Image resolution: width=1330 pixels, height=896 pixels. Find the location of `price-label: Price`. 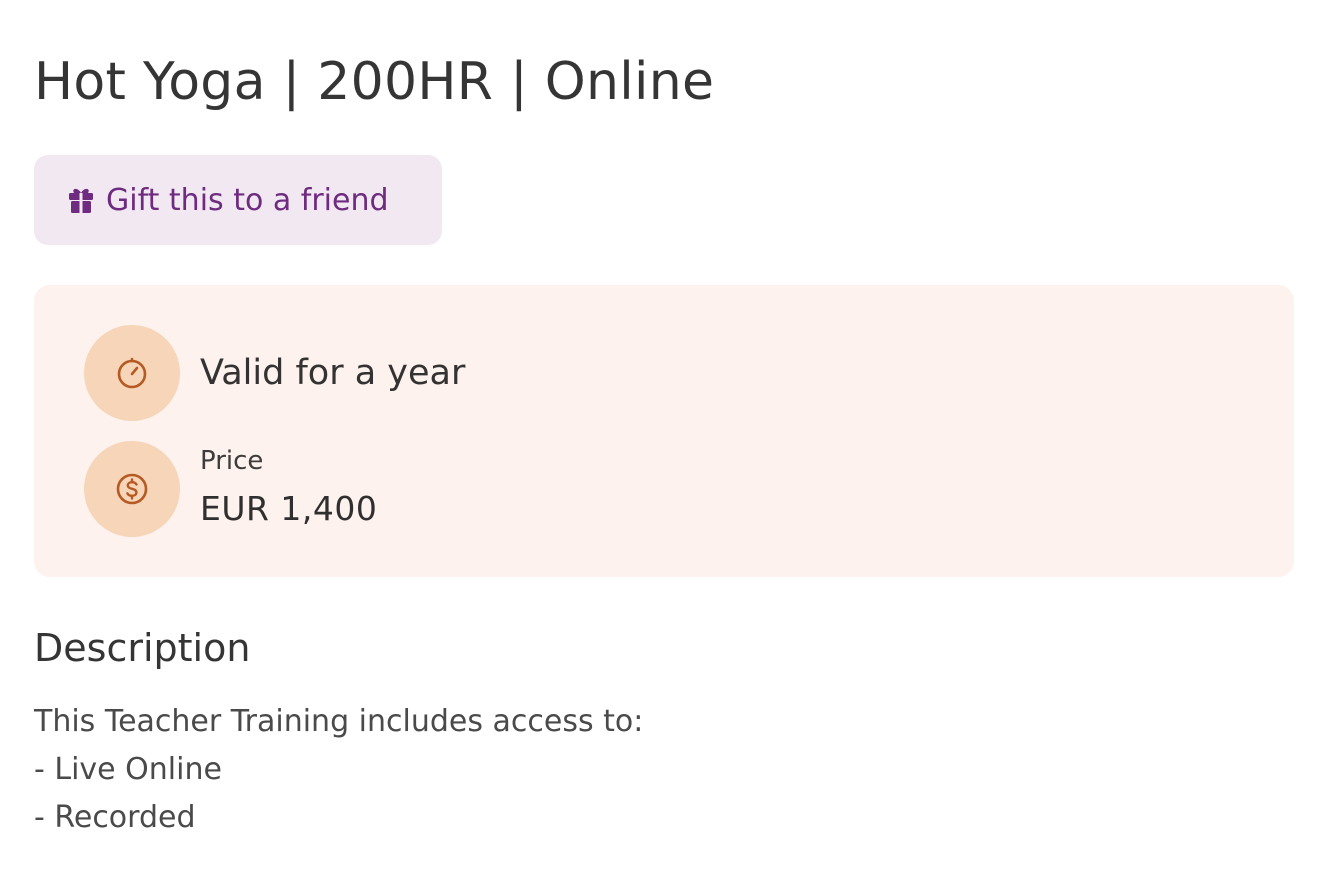

price-label: Price is located at coordinates (232, 461).